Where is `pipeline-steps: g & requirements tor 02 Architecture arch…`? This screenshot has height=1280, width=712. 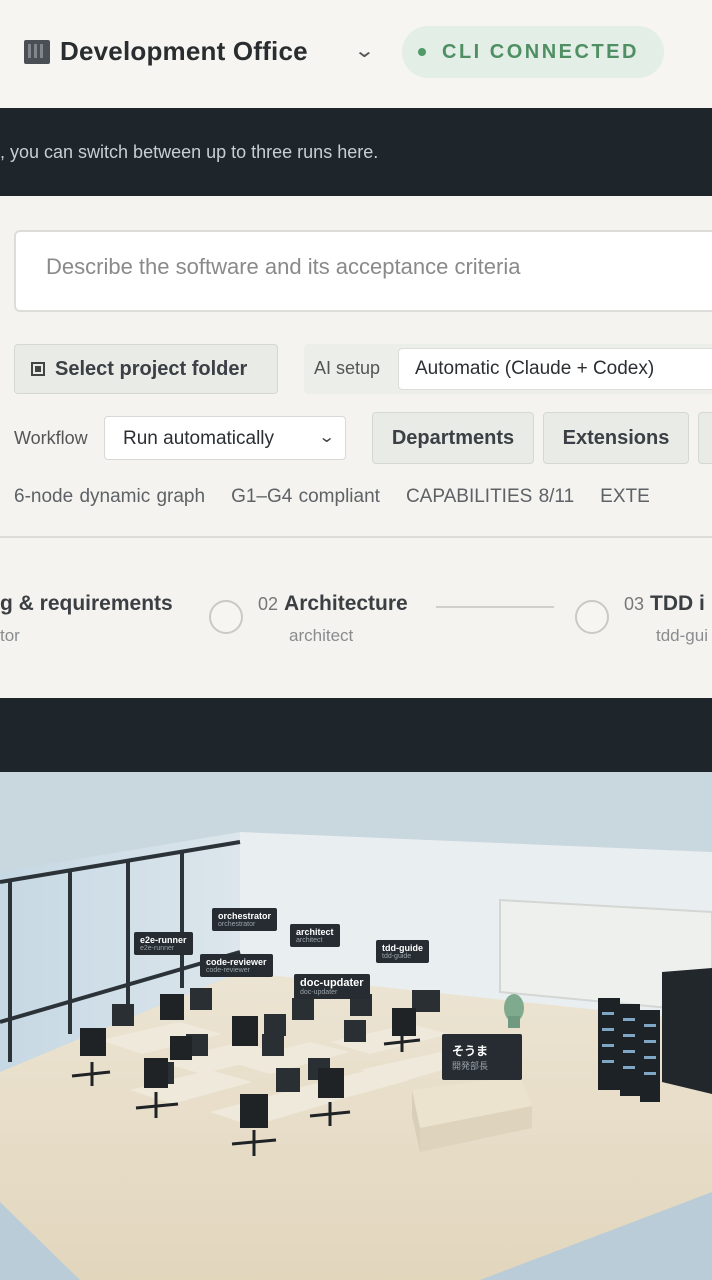
pipeline-steps: g & requirements tor 02 Architecture arch… is located at coordinates (356, 618).